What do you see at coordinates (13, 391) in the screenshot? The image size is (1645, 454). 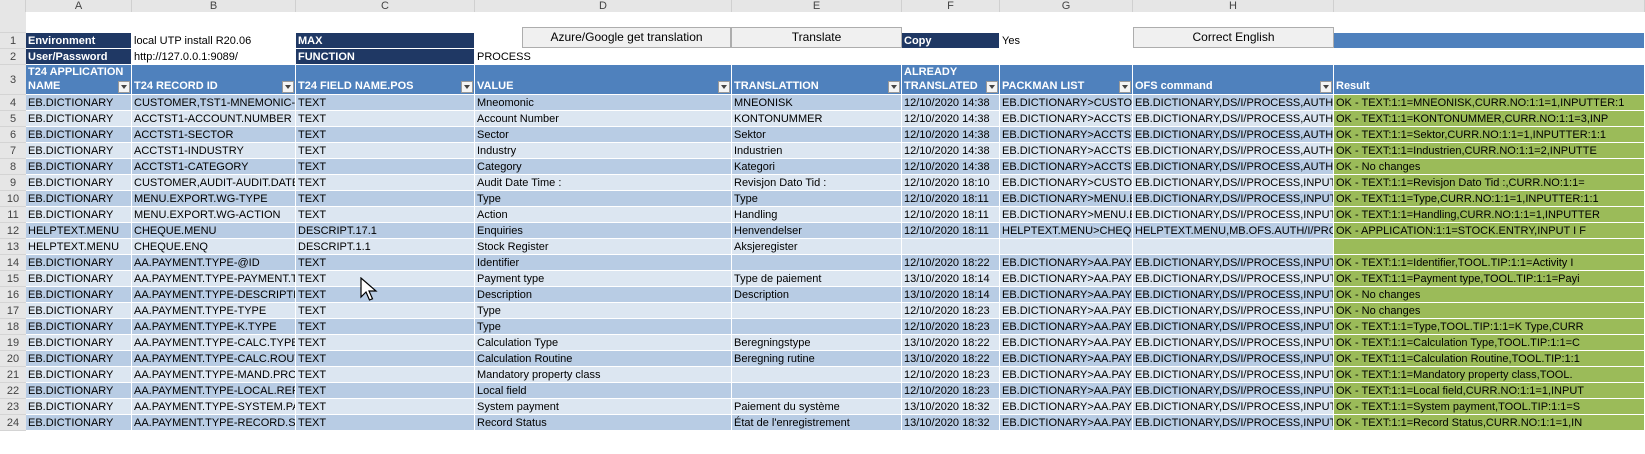 I see `row-number: 22` at bounding box center [13, 391].